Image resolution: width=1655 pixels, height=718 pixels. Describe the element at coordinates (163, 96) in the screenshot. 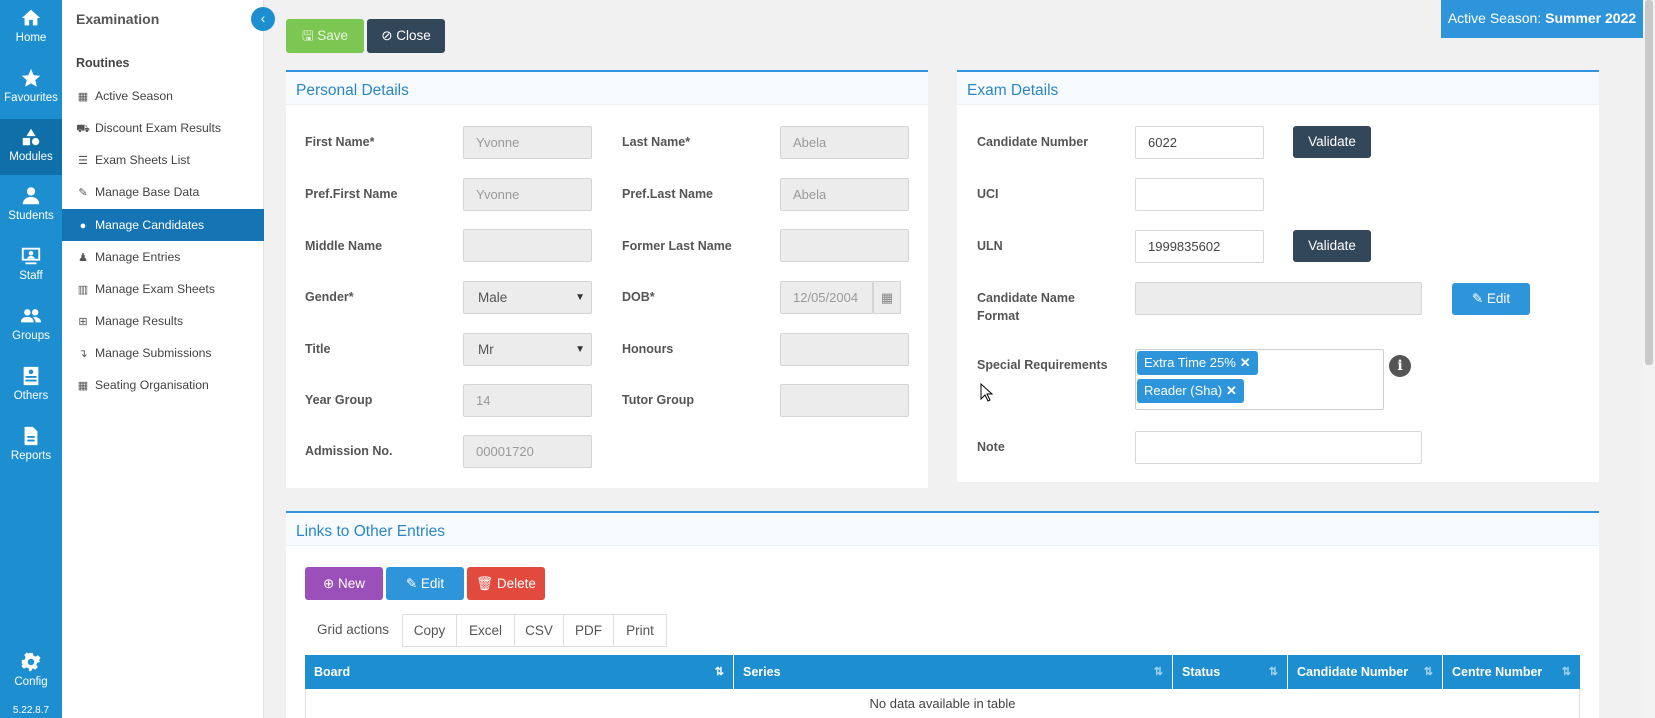

I see `sidebar-item-active-season: ▦ Active Season` at that location.